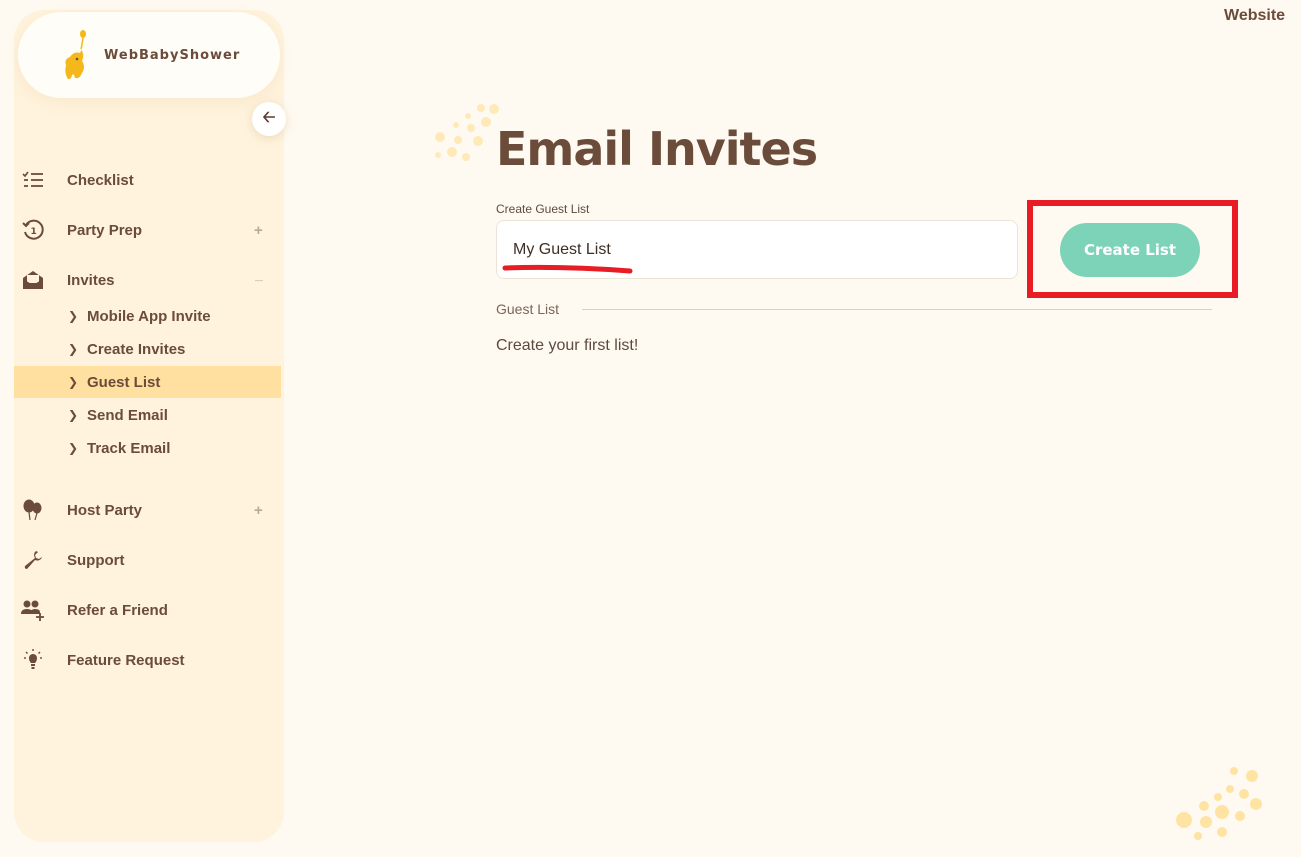 The height and width of the screenshot is (857, 1301). Describe the element at coordinates (897, 309) in the screenshot. I see `divider` at that location.